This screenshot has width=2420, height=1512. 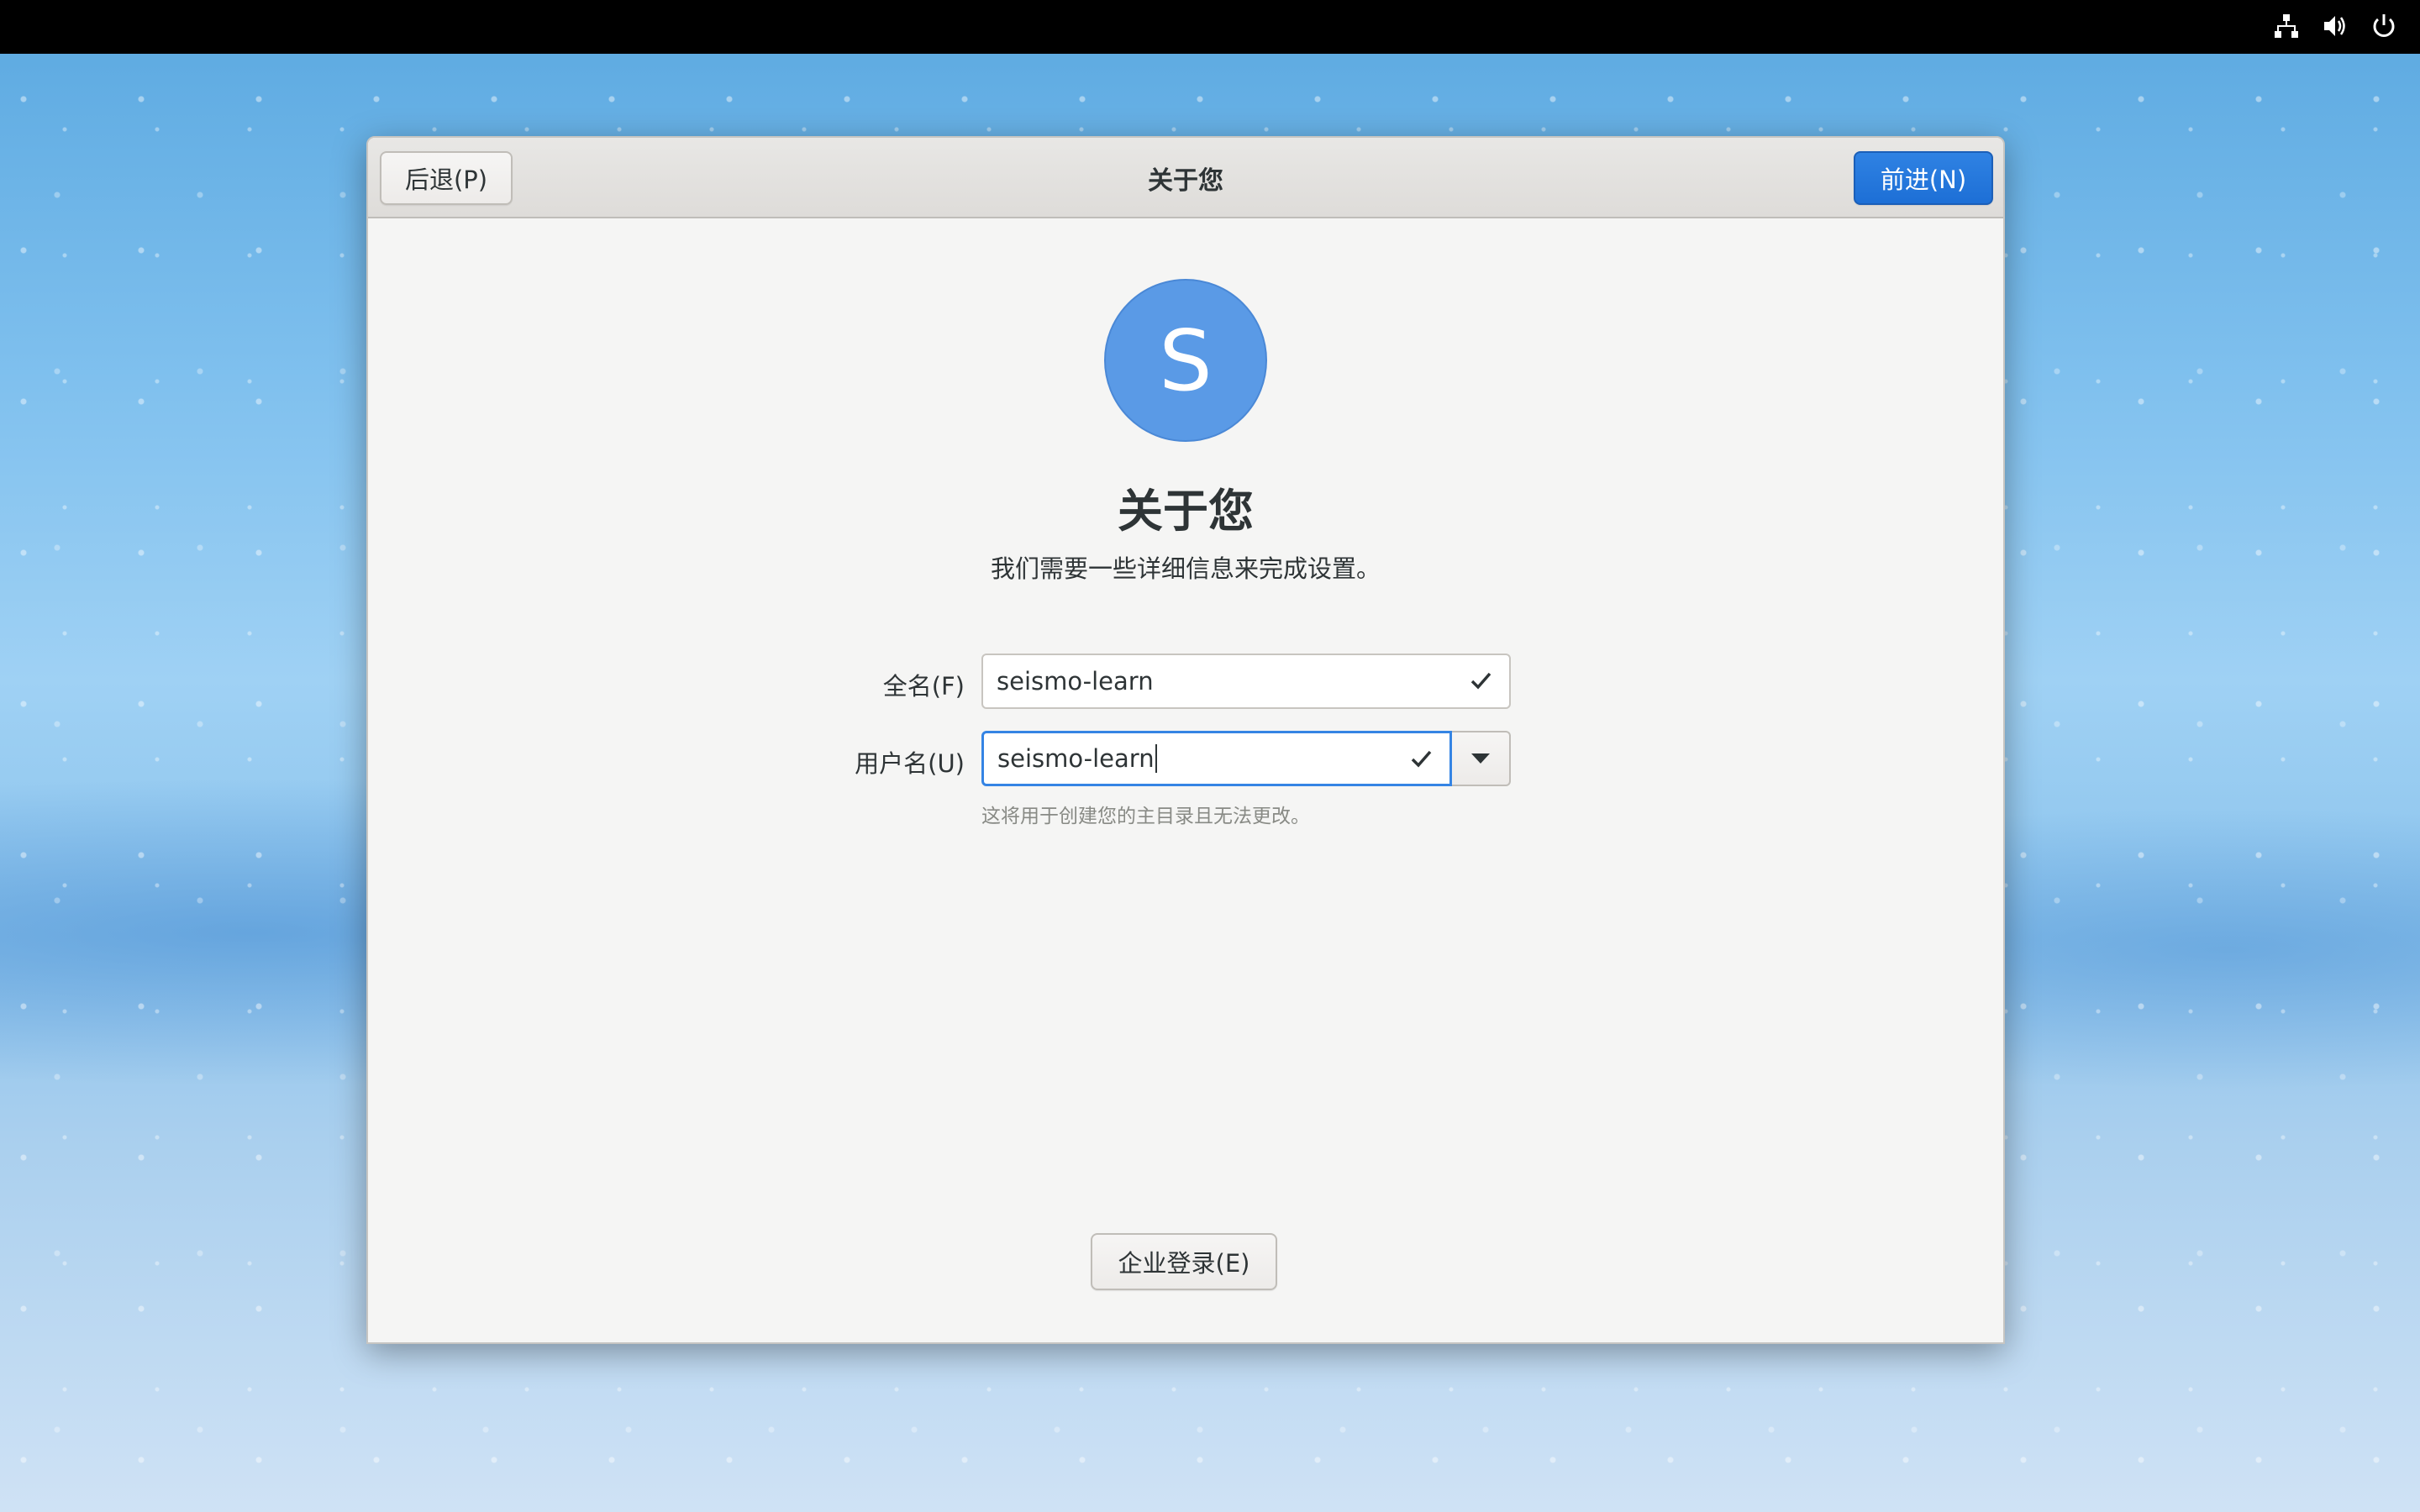 What do you see at coordinates (2286, 26) in the screenshot?
I see `network-icon` at bounding box center [2286, 26].